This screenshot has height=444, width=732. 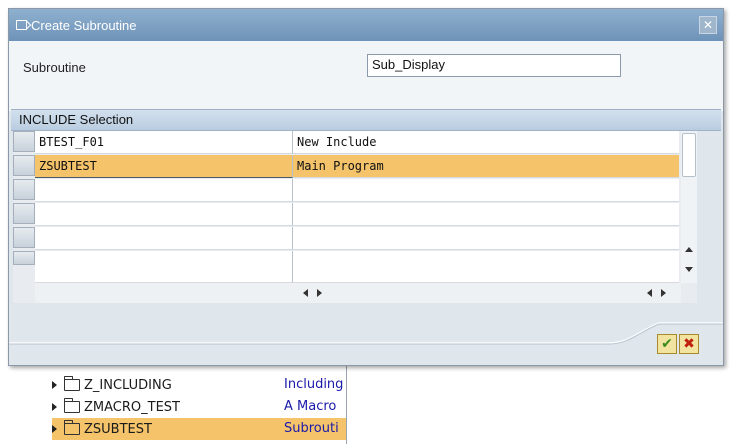 What do you see at coordinates (314, 384) in the screenshot?
I see `tree-item-description: Including` at bounding box center [314, 384].